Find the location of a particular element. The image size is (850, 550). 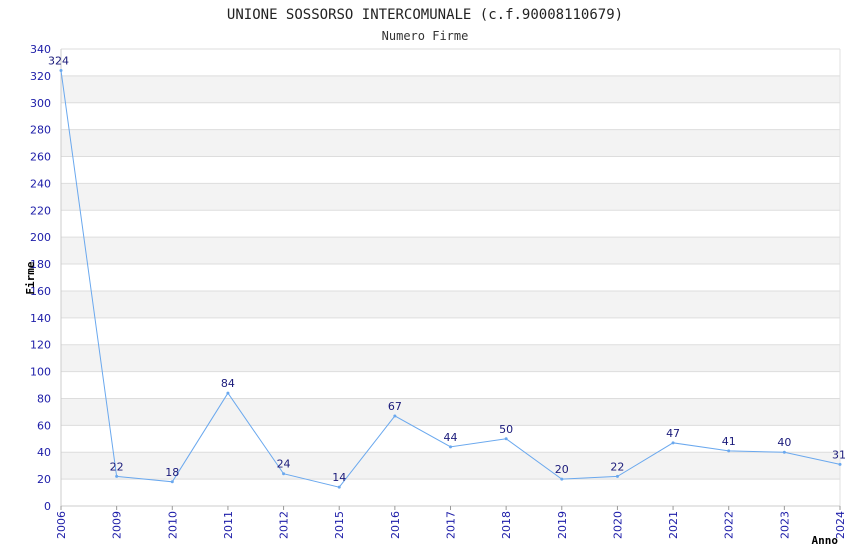

y-tick-label: 240 is located at coordinates (40, 183).